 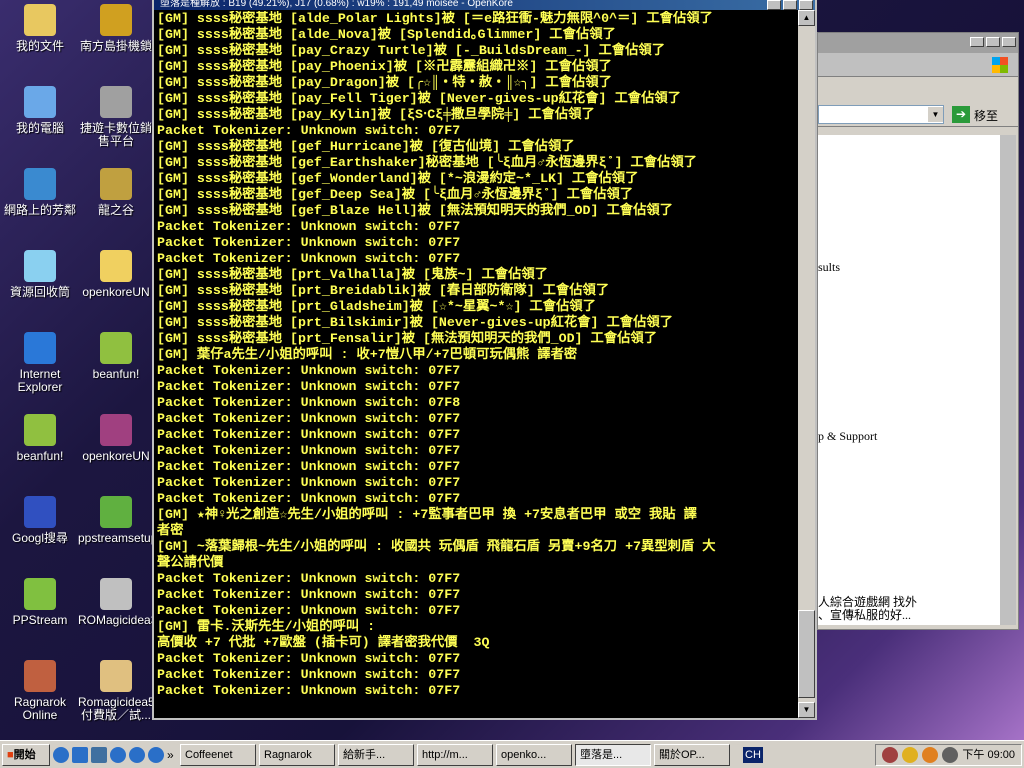 What do you see at coordinates (881, 114) in the screenshot?
I see `address-input` at bounding box center [881, 114].